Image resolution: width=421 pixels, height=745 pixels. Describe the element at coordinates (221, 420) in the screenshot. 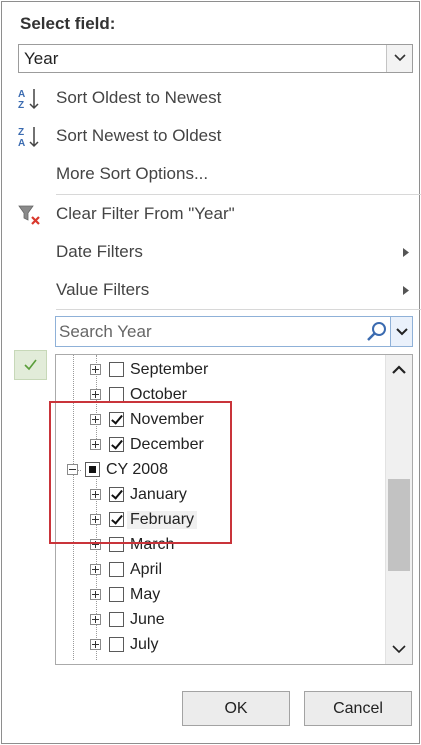

I see `tree-item-november: November` at that location.